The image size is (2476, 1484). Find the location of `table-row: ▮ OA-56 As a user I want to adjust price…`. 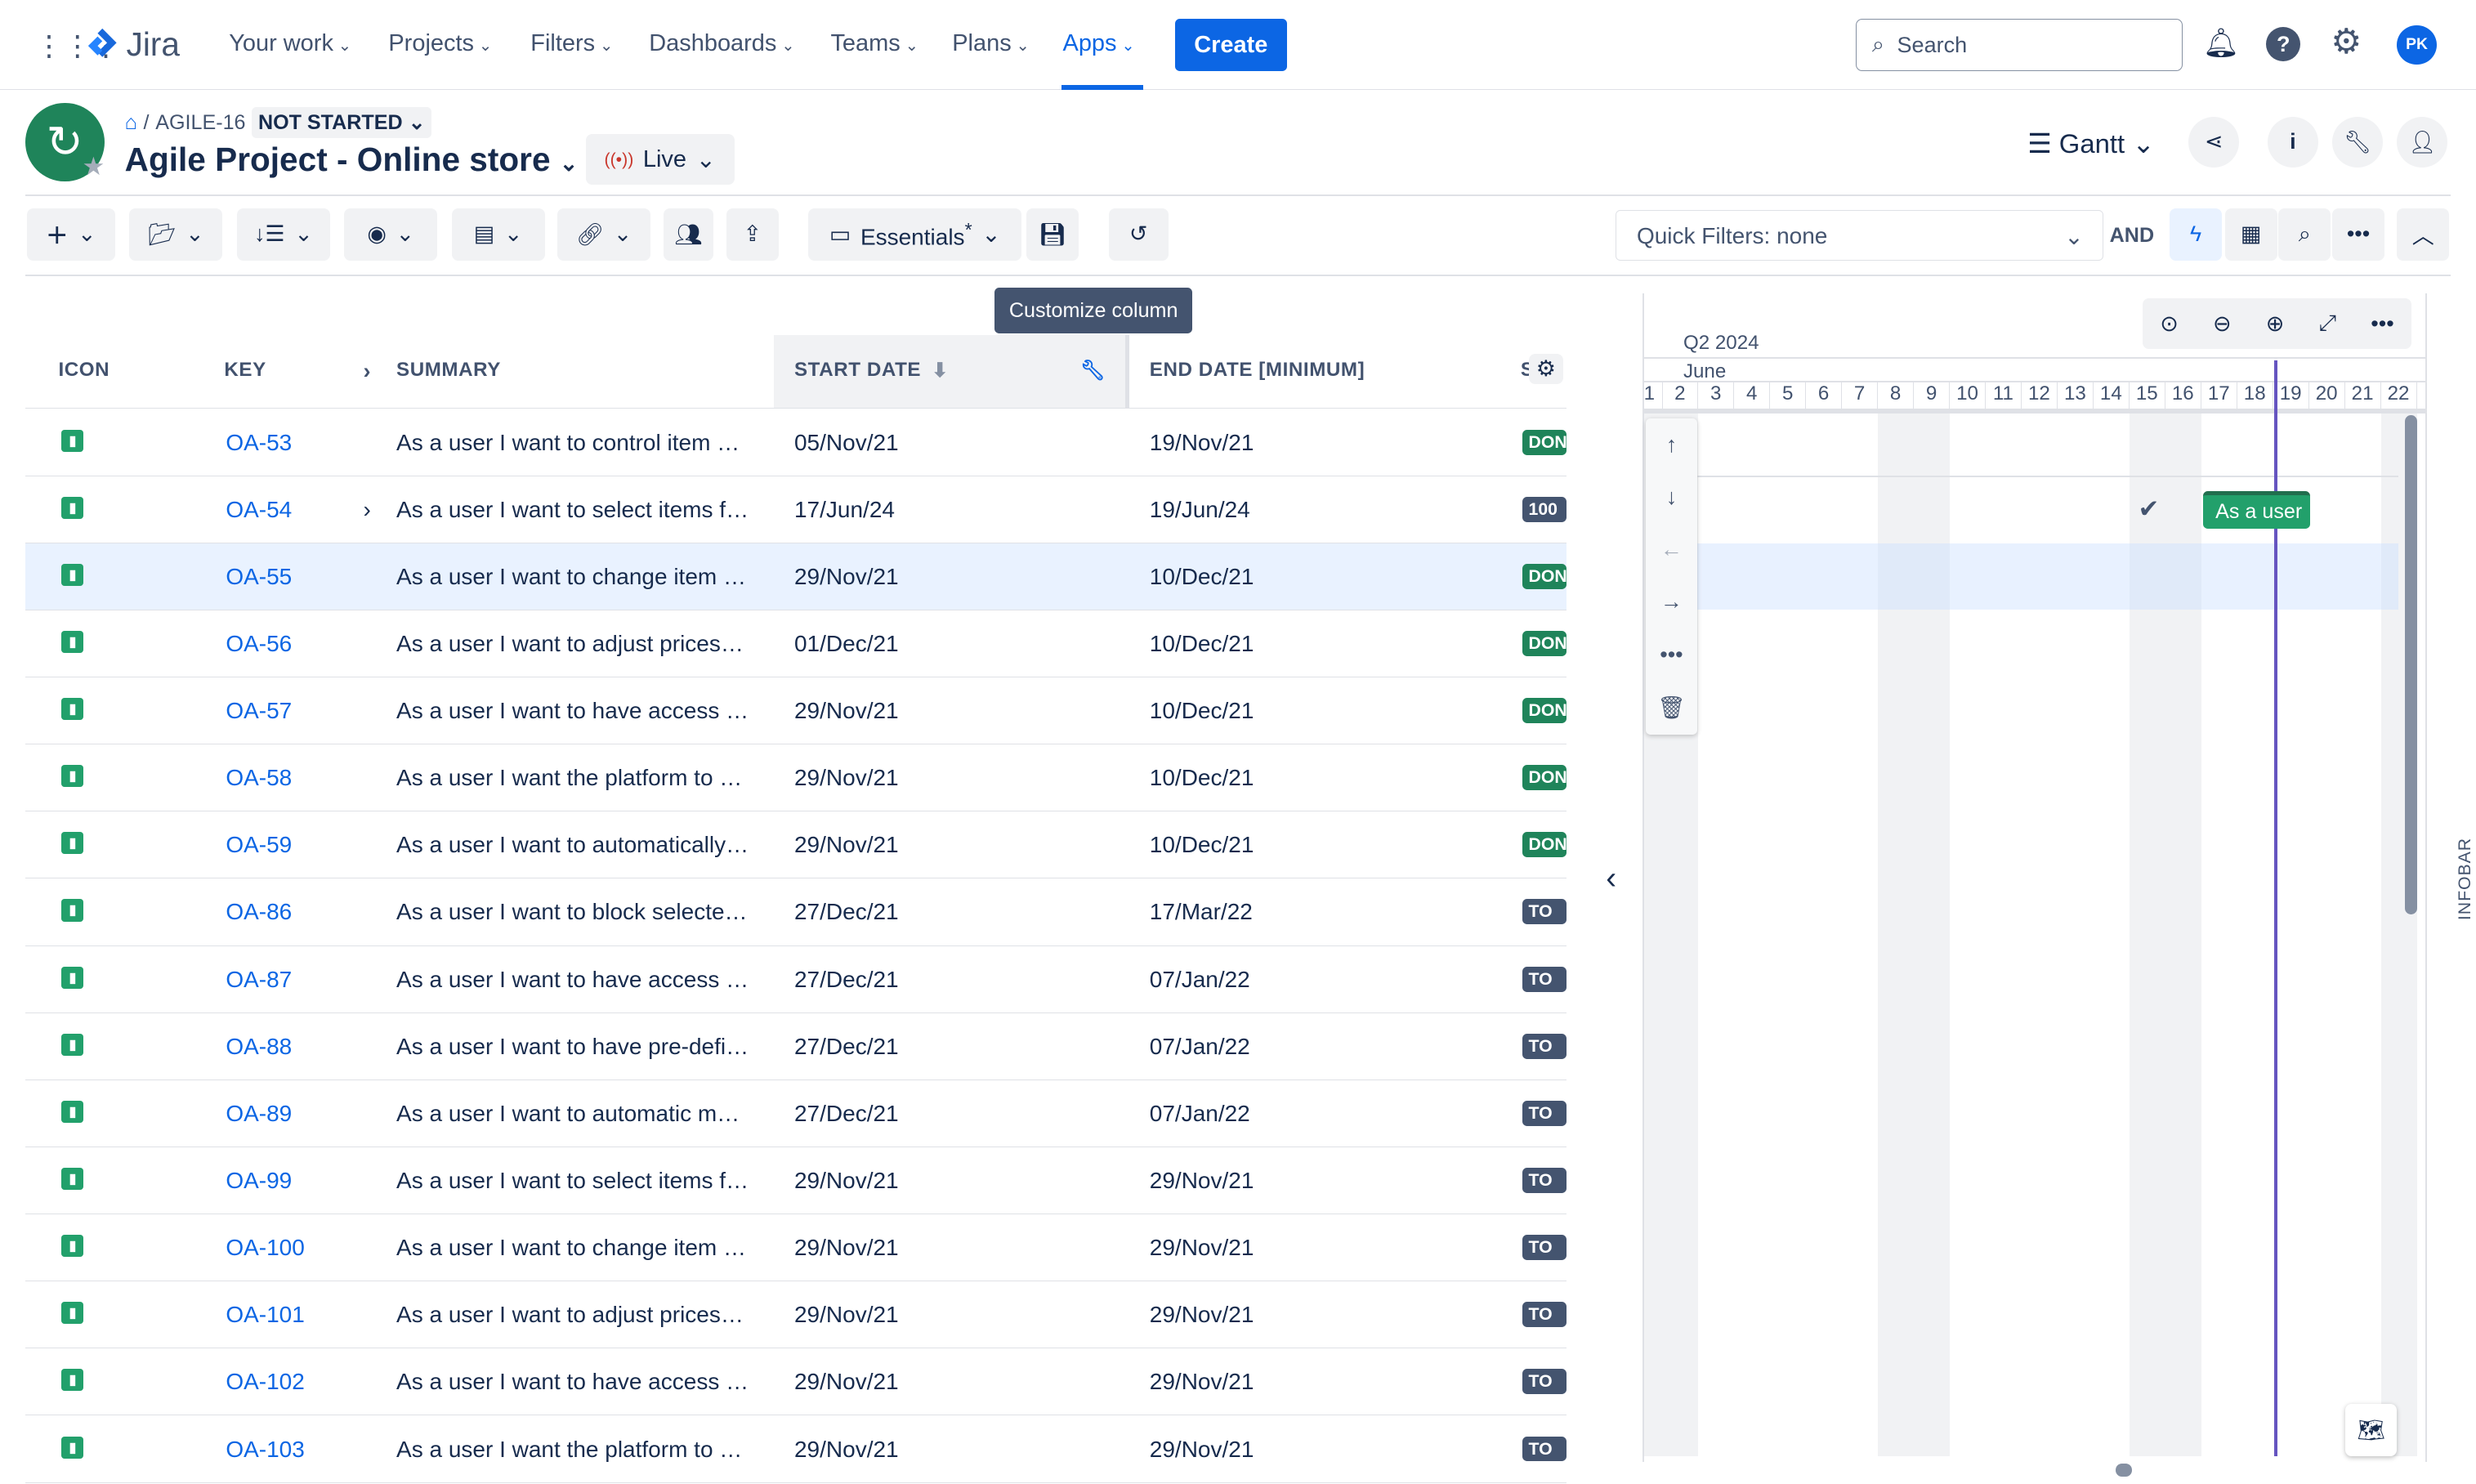

table-row: ▮ OA-56 As a user I want to adjust price… is located at coordinates (795, 643).